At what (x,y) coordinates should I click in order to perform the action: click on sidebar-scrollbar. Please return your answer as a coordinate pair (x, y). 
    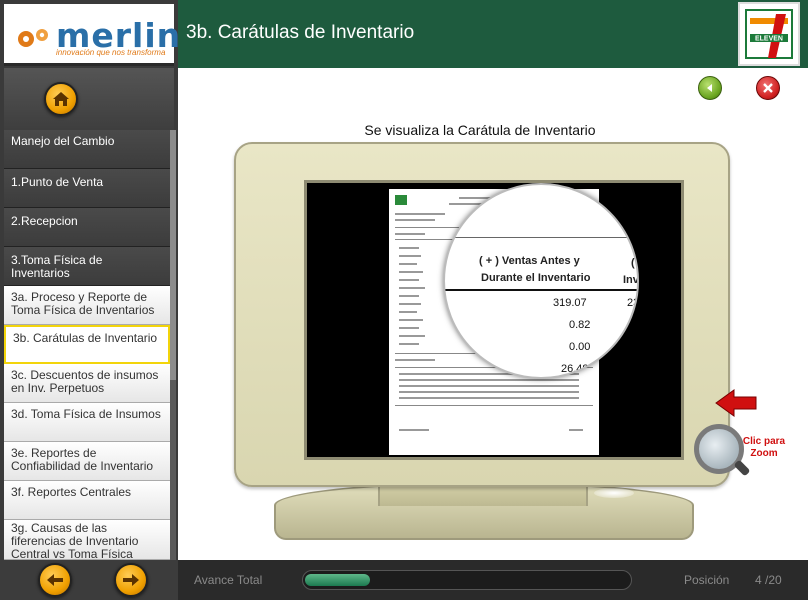
    Looking at the image, I should click on (173, 345).